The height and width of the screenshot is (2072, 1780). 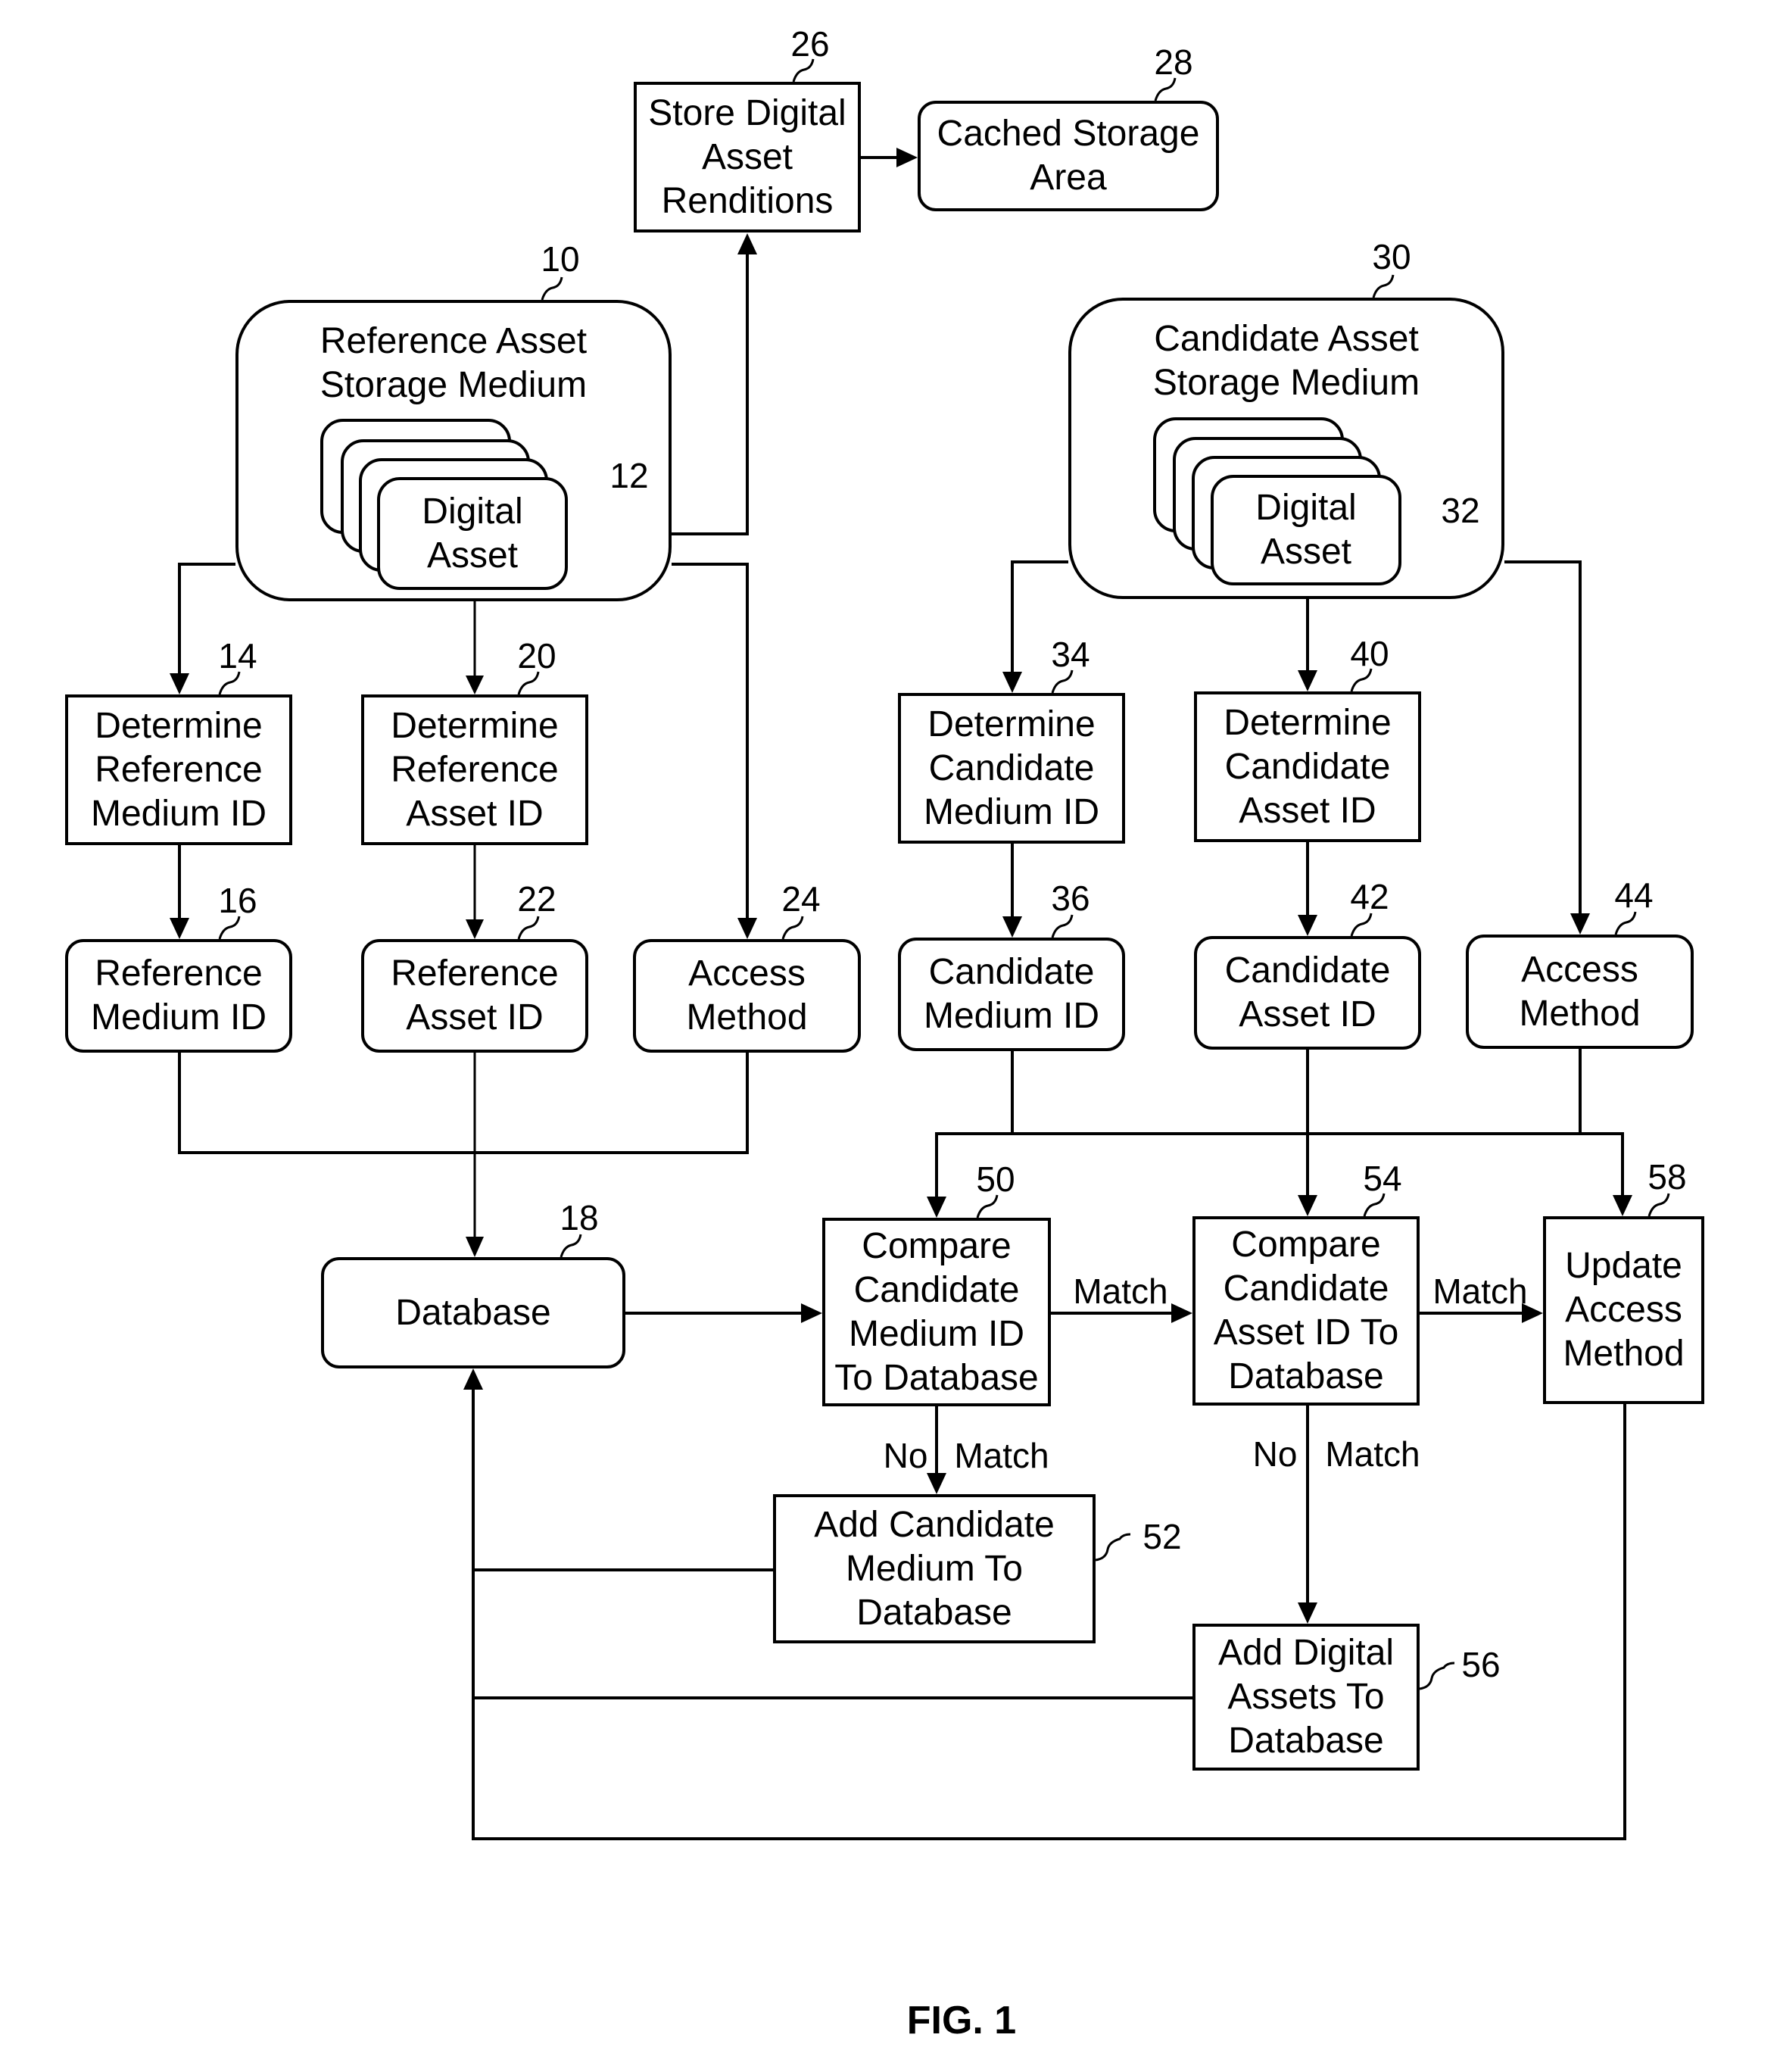 What do you see at coordinates (1011, 994) in the screenshot?
I see `box-cand-medium-id: Candidate Medium ID` at bounding box center [1011, 994].